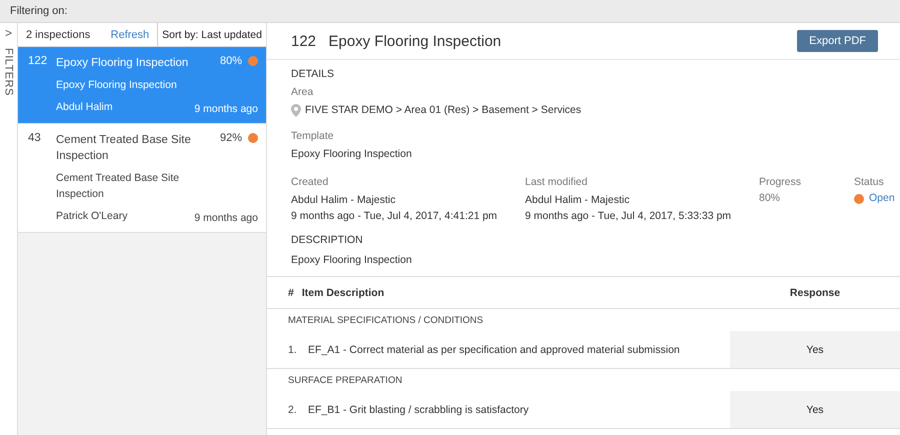 This screenshot has width=900, height=435. What do you see at coordinates (92, 216) in the screenshot?
I see `inspector-name: Patrick O'Leary` at bounding box center [92, 216].